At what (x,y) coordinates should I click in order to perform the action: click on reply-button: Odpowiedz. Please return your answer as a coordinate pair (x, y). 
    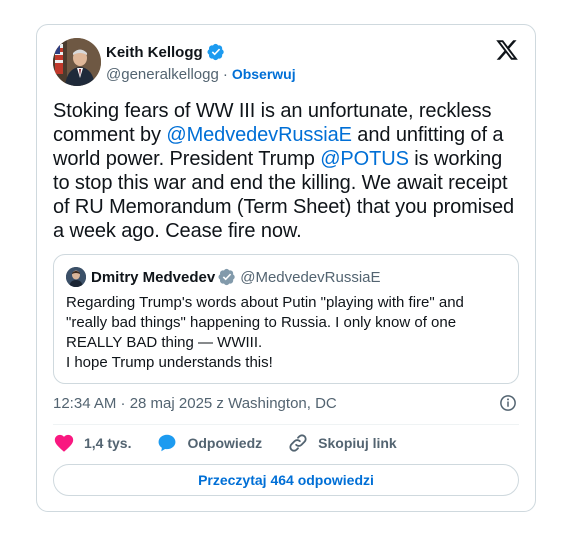
    Looking at the image, I should click on (209, 443).